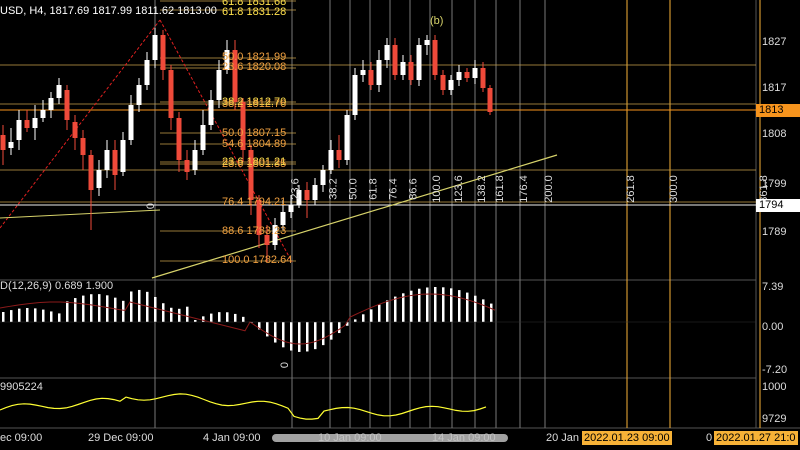 The width and height of the screenshot is (800, 450). I want to click on price-axis-tick: 1817, so click(774, 88).